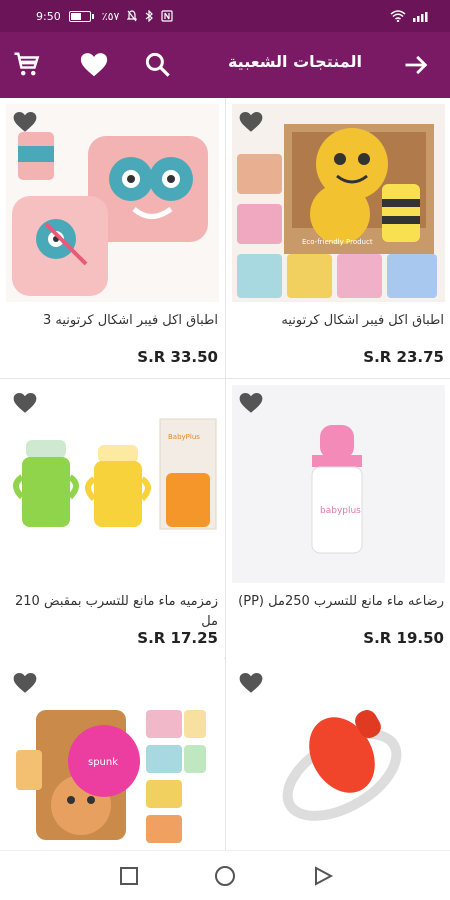 The width and height of the screenshot is (450, 900). Describe the element at coordinates (338, 754) in the screenshot. I see `product-card` at that location.